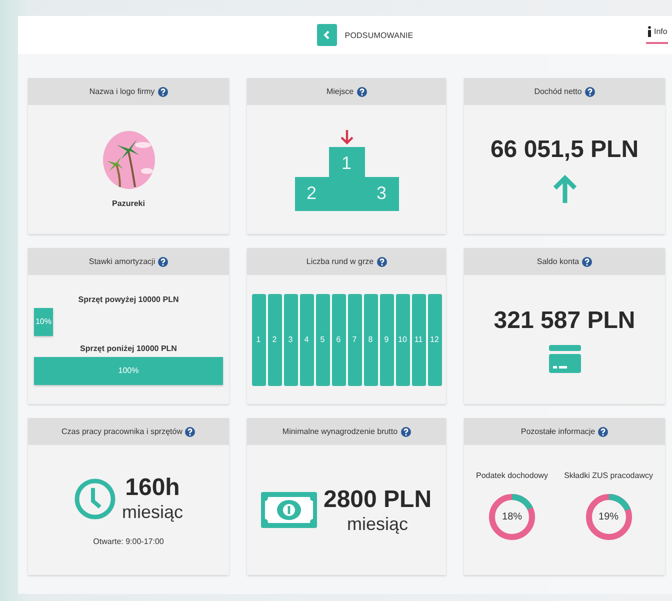 The width and height of the screenshot is (672, 601). What do you see at coordinates (608, 475) in the screenshot?
I see `donut-label: Składki ZUS pracodawcy` at bounding box center [608, 475].